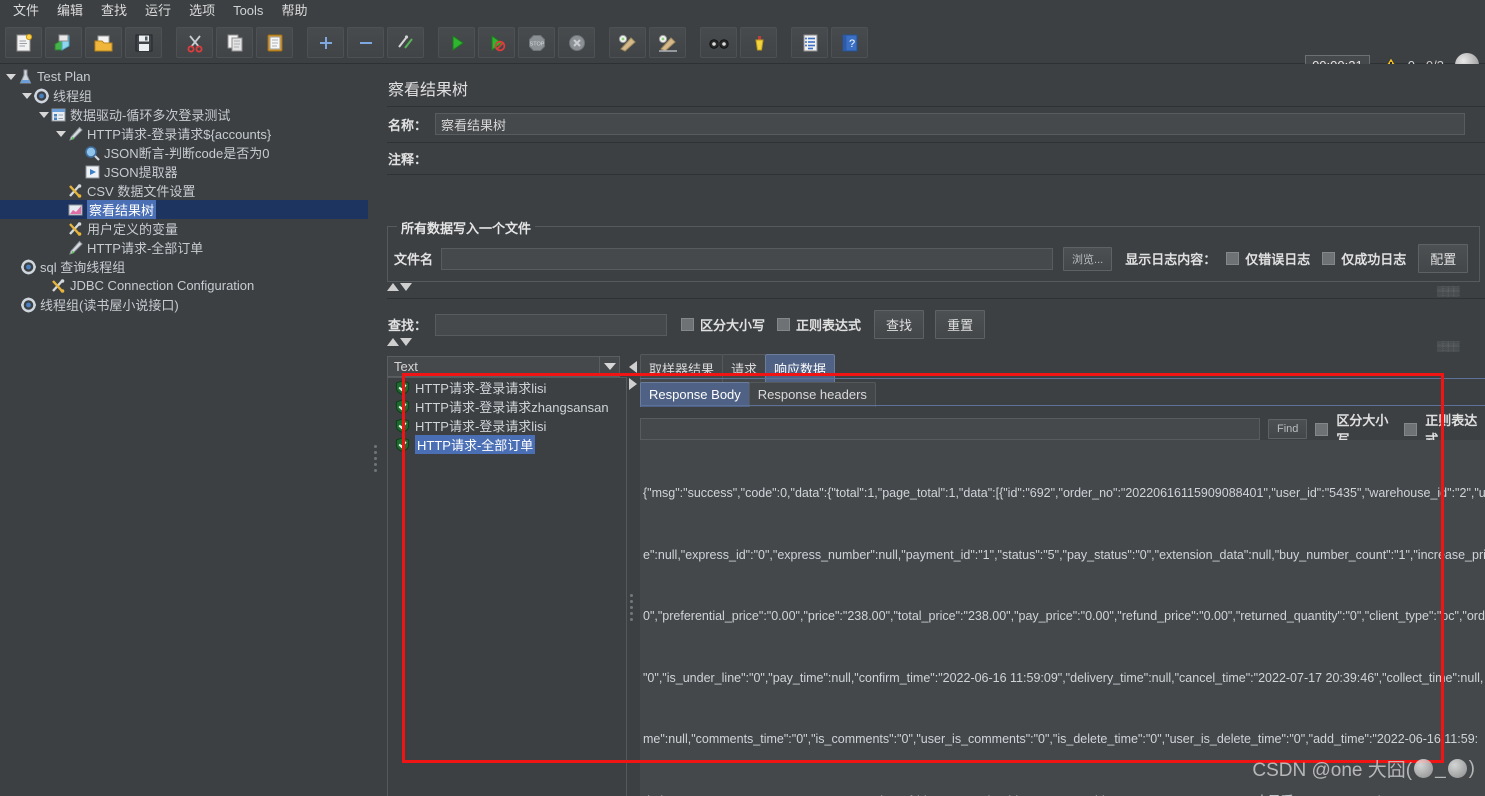 The height and width of the screenshot is (796, 1485). What do you see at coordinates (809, 42) in the screenshot?
I see `function-helper-icon` at bounding box center [809, 42].